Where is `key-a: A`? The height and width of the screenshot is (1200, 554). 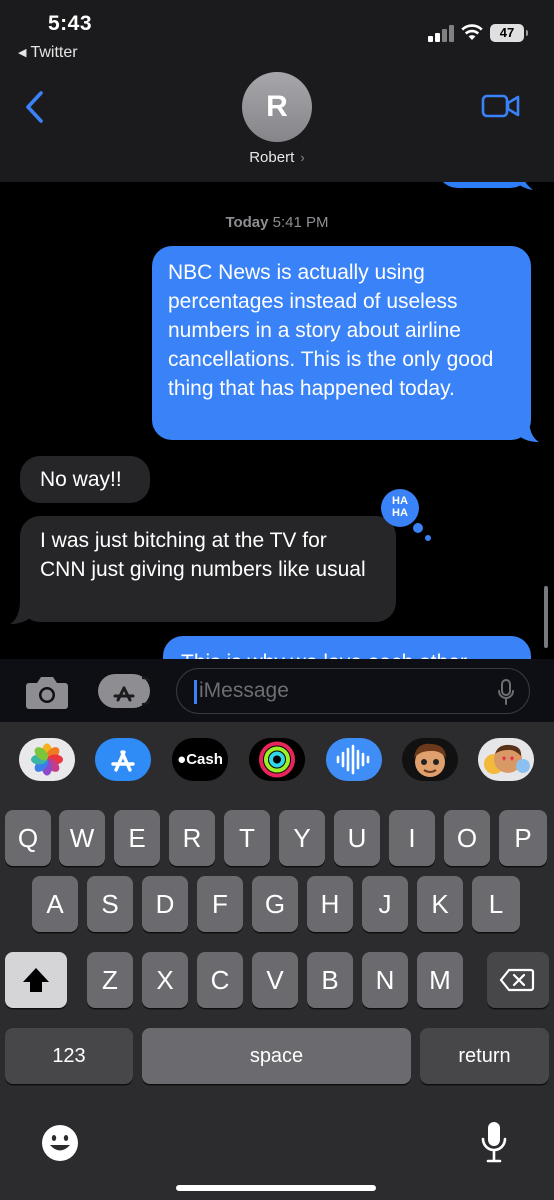
key-a: A is located at coordinates (55, 904).